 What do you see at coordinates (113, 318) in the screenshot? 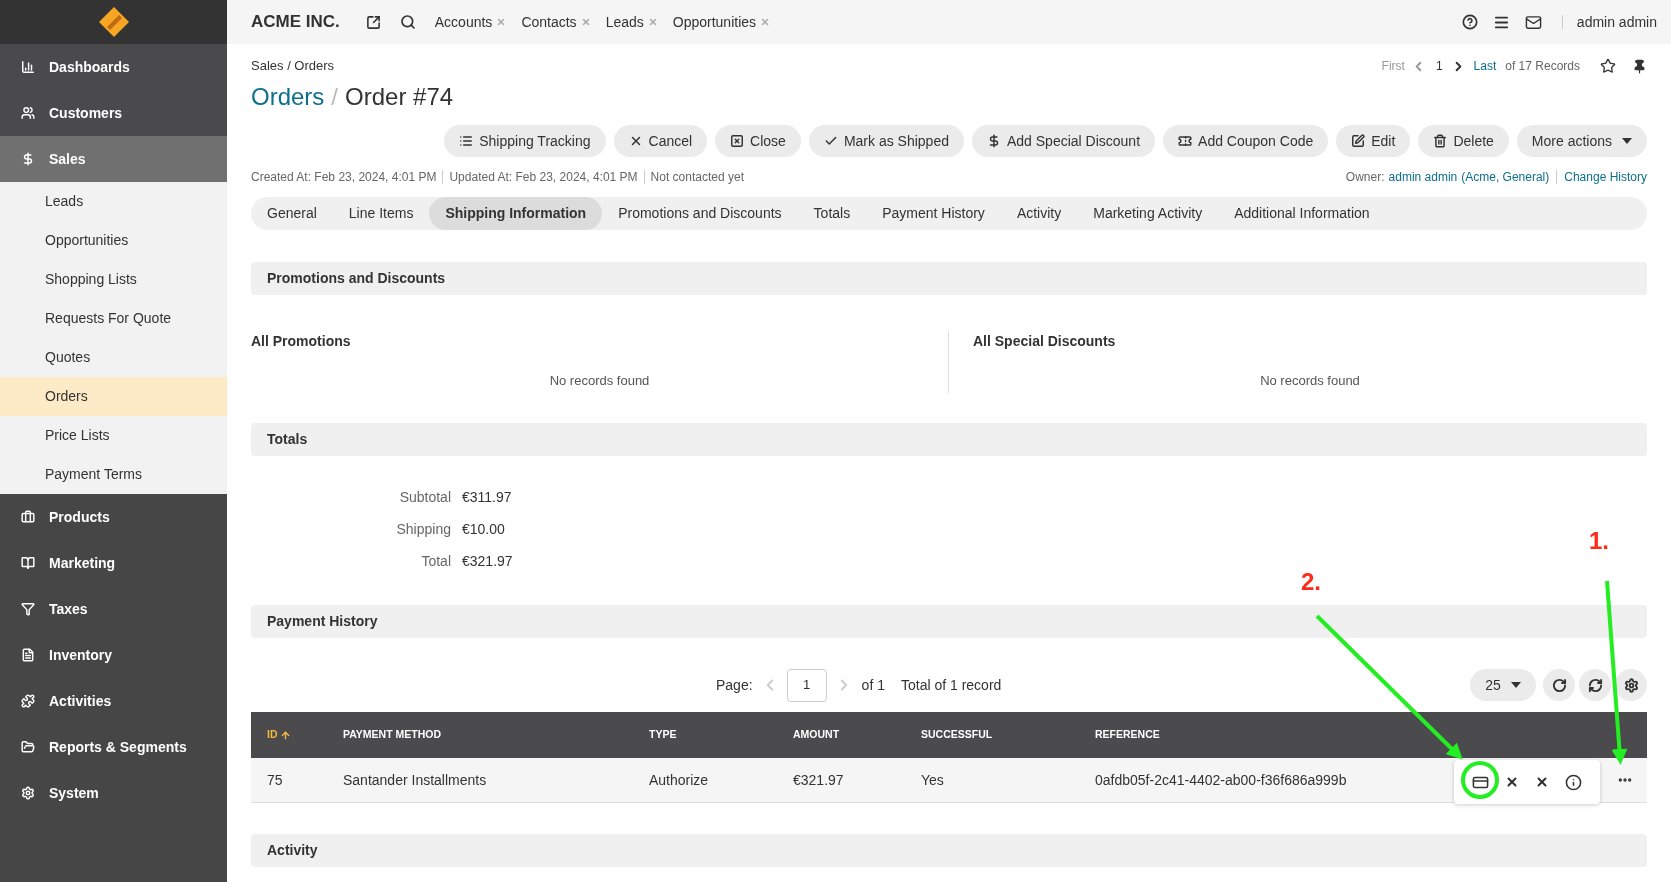
I see `submenu-item: Requests For Quote` at bounding box center [113, 318].